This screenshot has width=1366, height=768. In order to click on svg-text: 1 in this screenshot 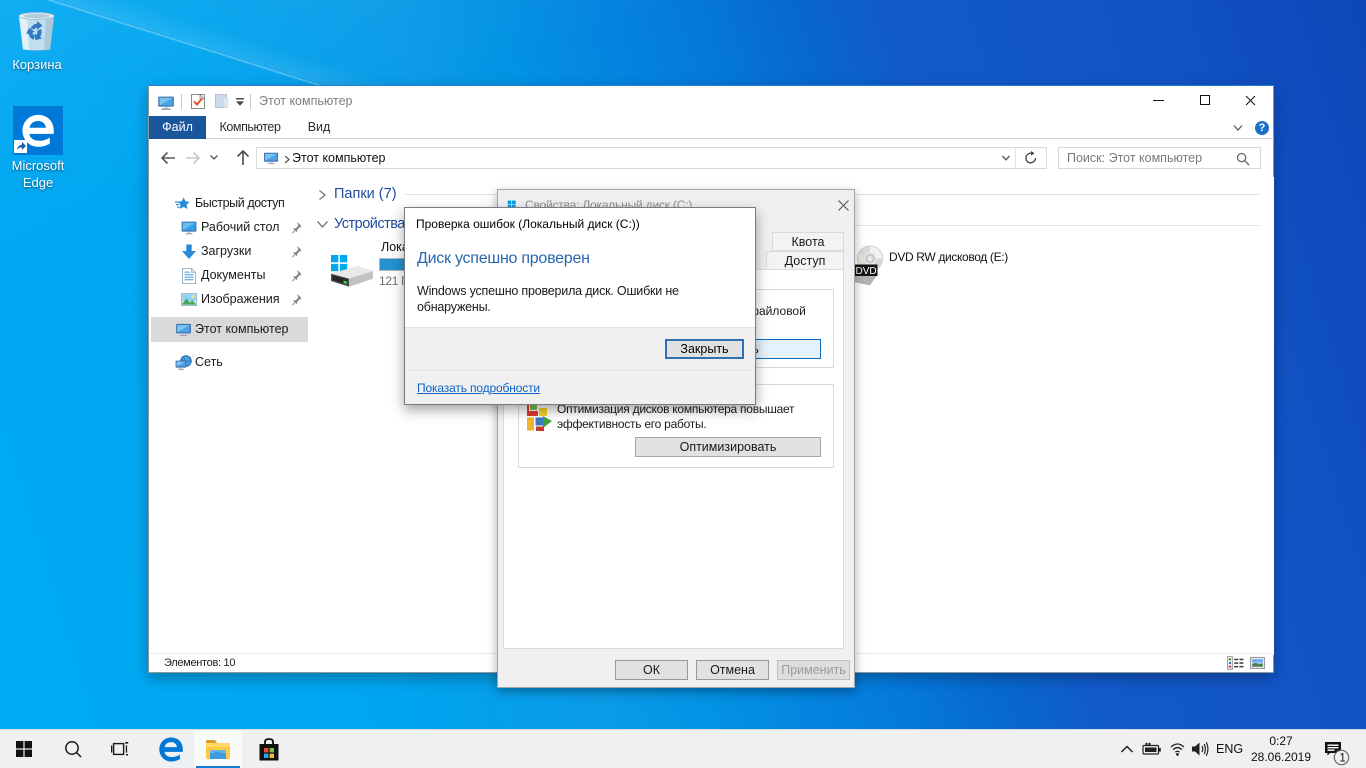, I will do `click(1342, 759)`.